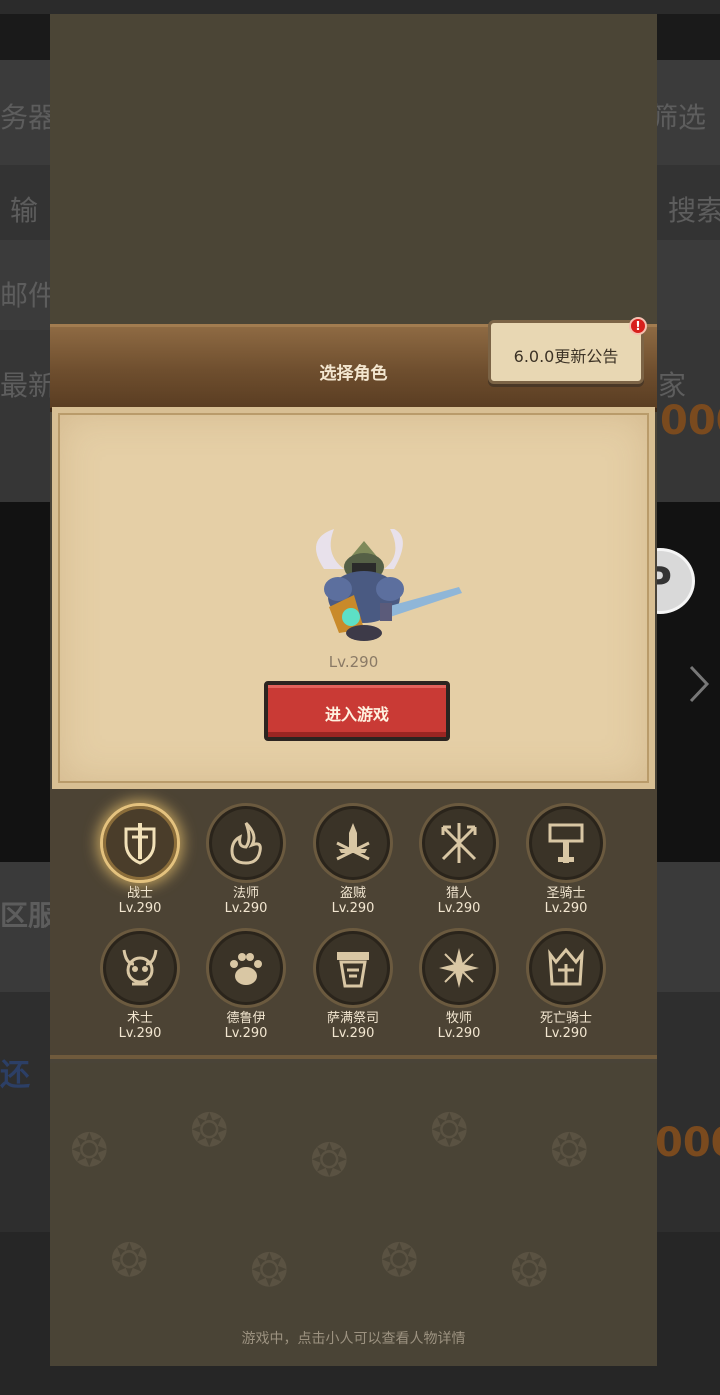 This screenshot has width=720, height=1395. I want to click on class-death-knight: 死亡骑士 Lv.290, so click(566, 989).